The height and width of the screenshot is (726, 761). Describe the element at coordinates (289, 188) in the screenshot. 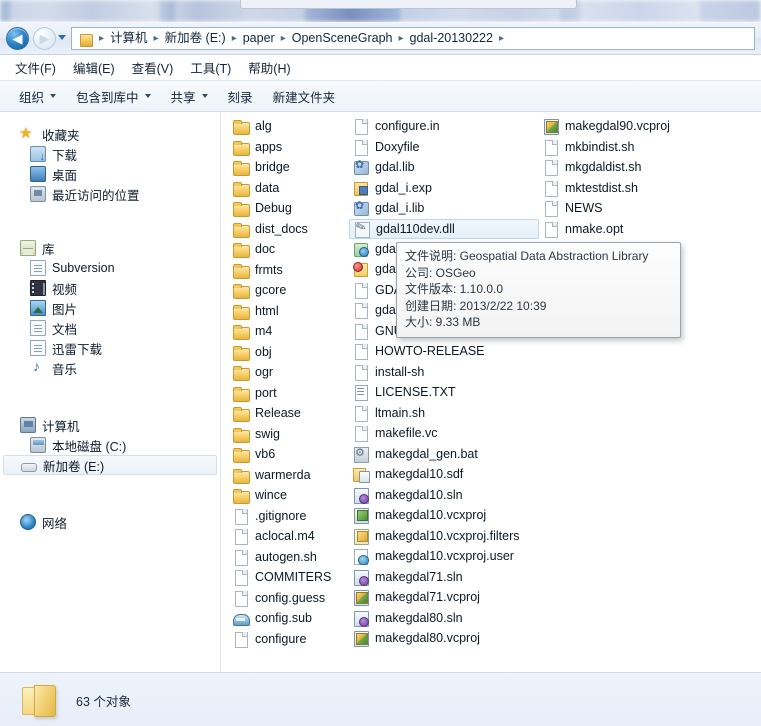

I see `list-item: data` at that location.